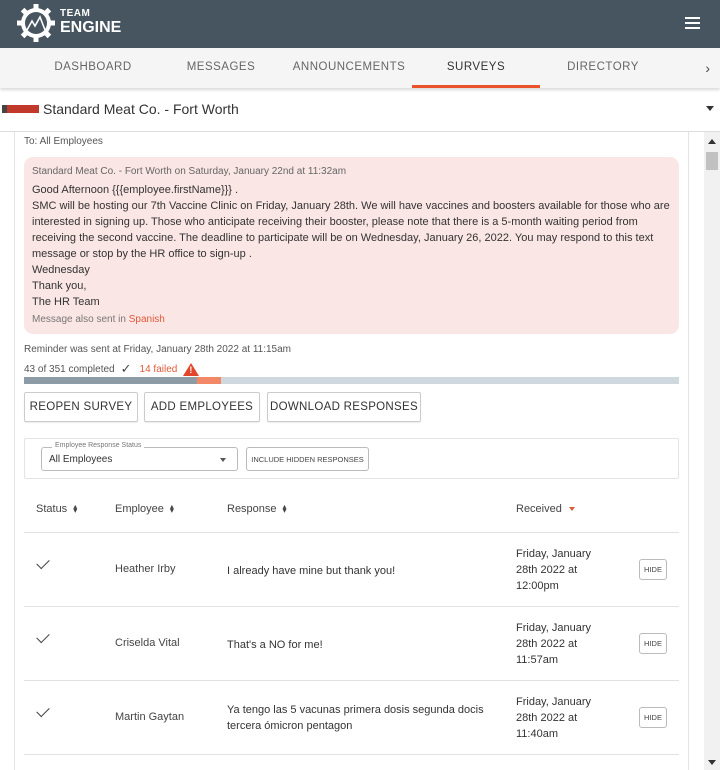  What do you see at coordinates (275, 645) in the screenshot?
I see `response-text: That's a NO for me!` at bounding box center [275, 645].